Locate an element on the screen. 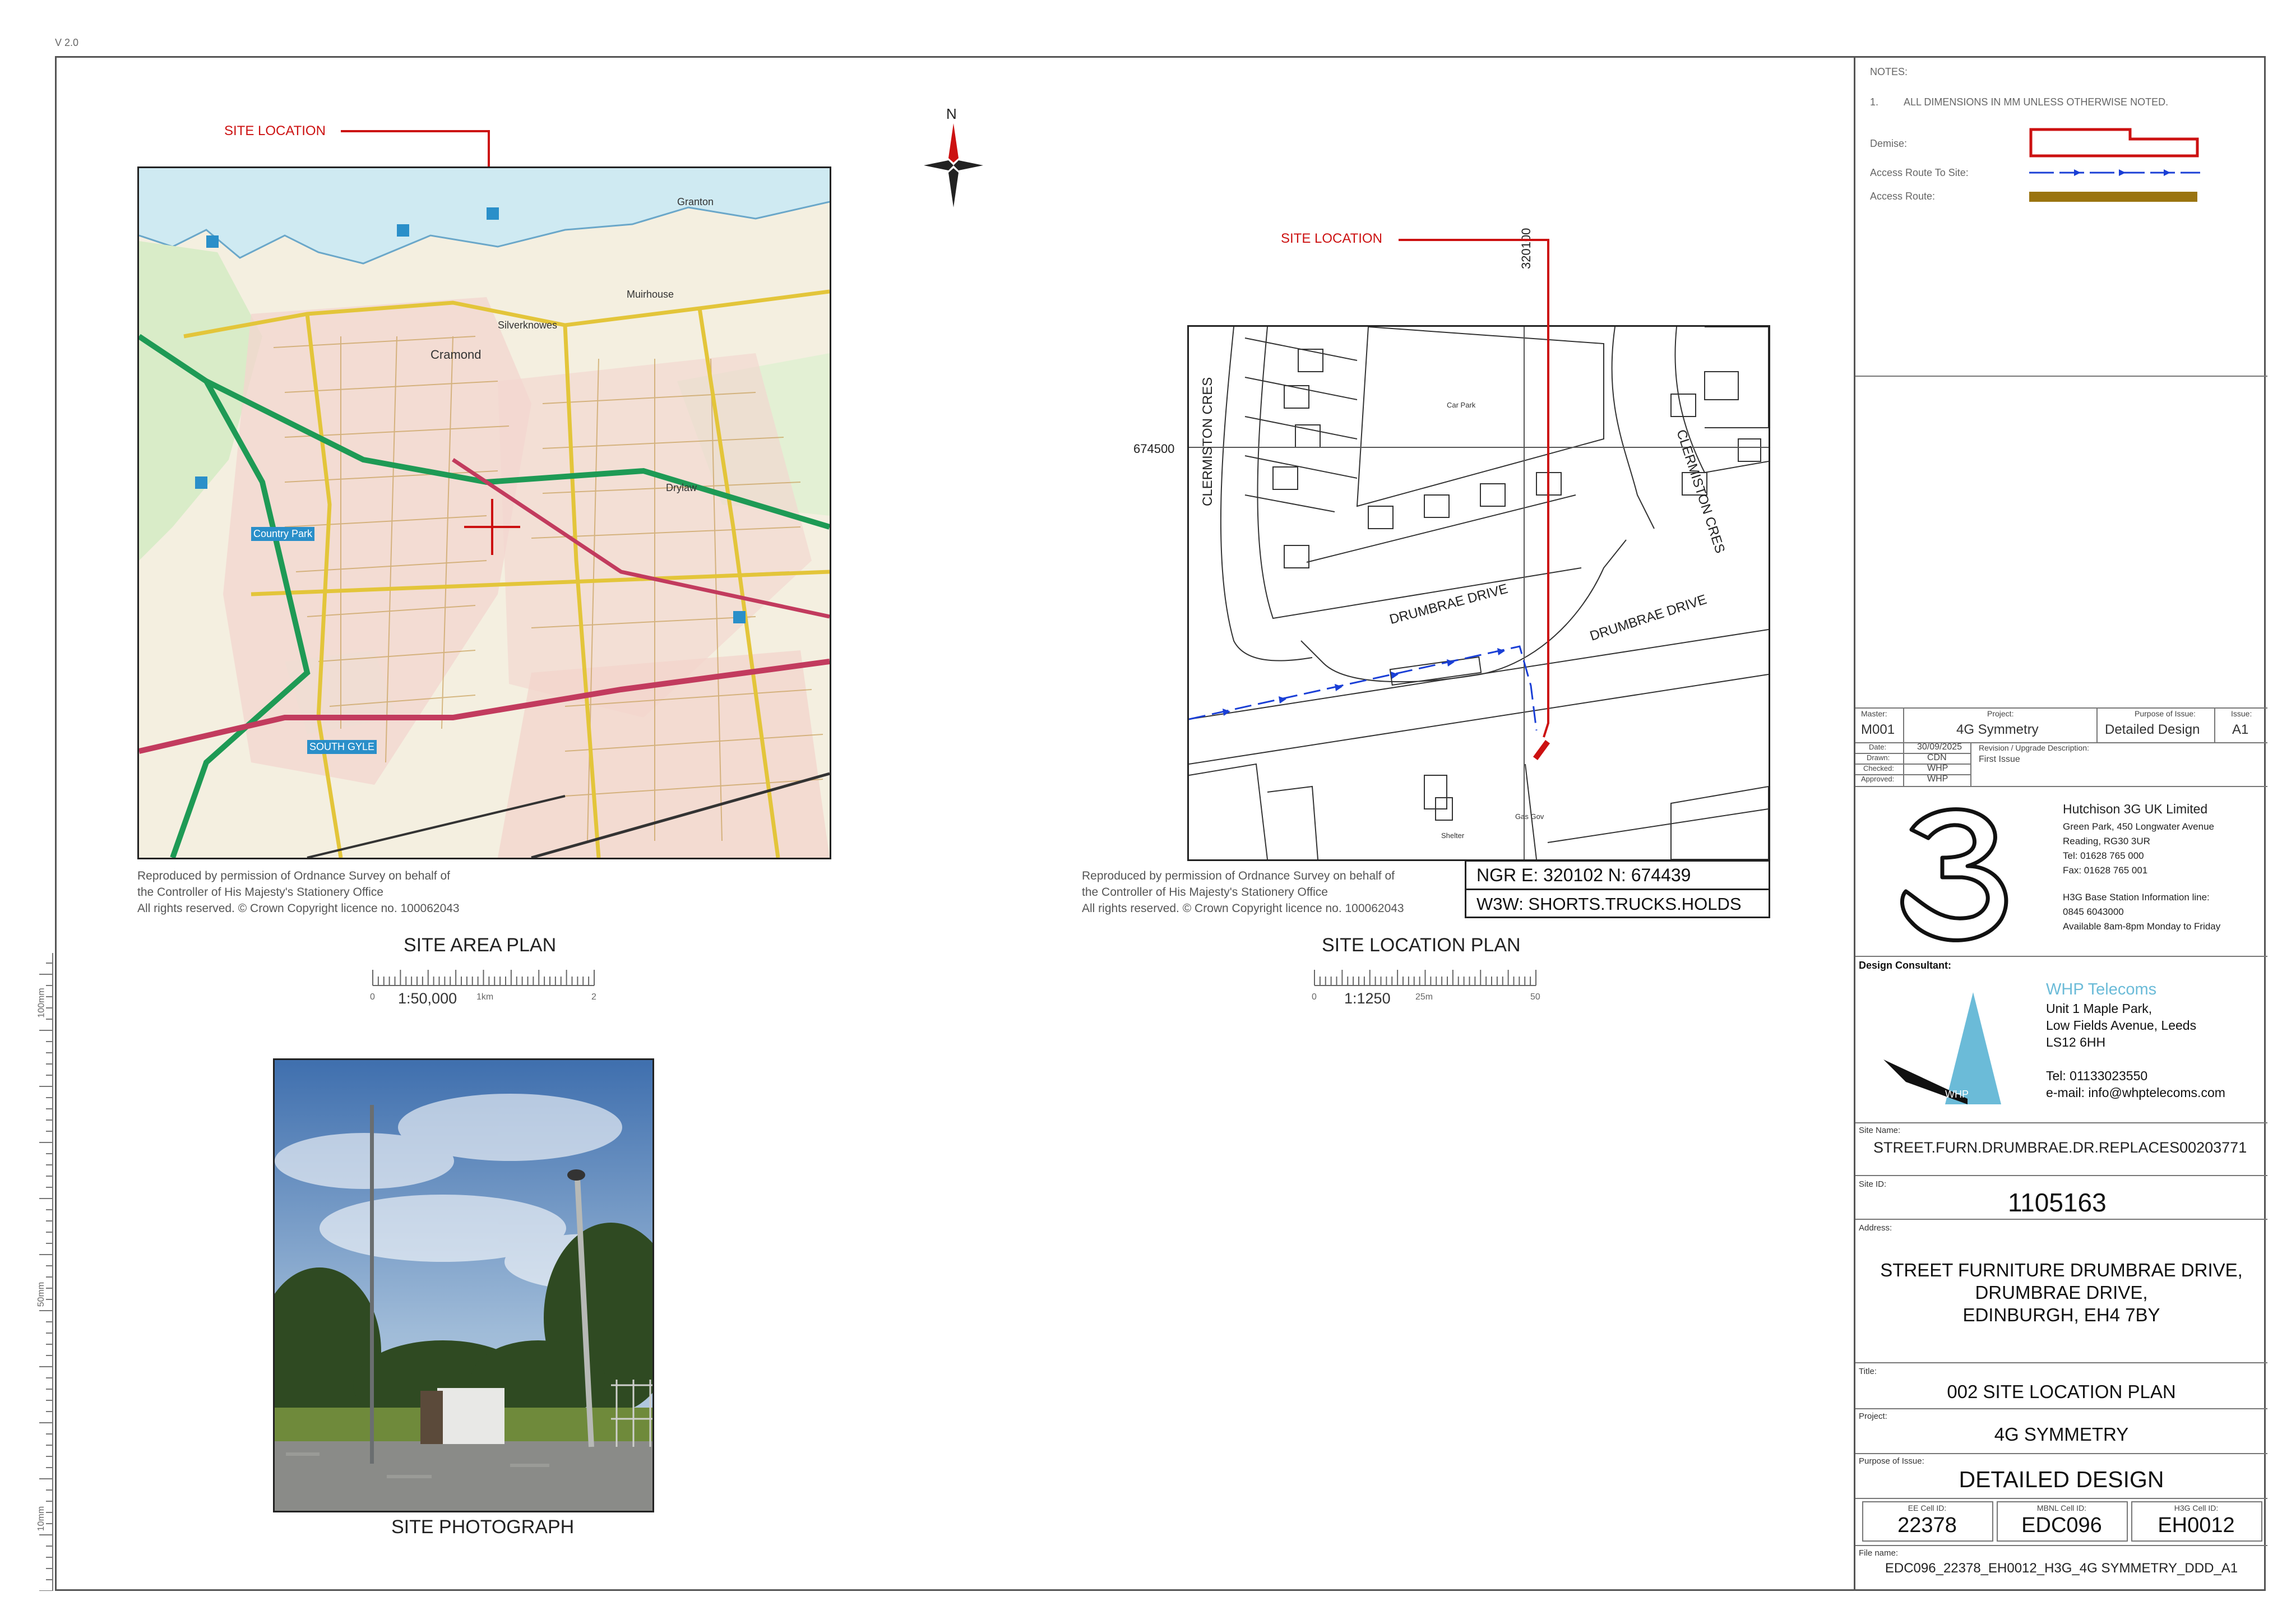  location-scale-tick-end: 50 is located at coordinates (1535, 997).